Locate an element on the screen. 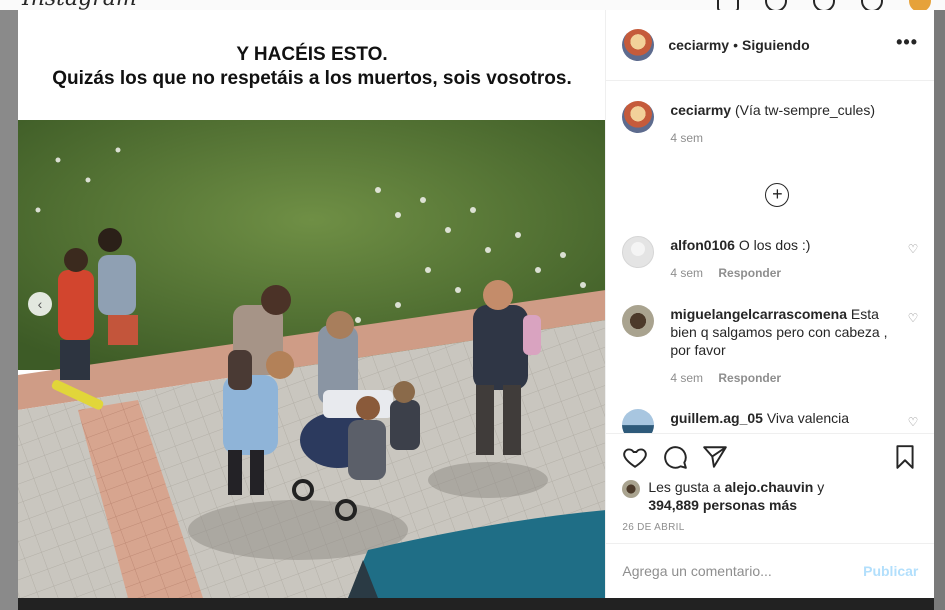 The height and width of the screenshot is (610, 945). add-comment-bar: Agrega un comentario... Publicar is located at coordinates (770, 571).